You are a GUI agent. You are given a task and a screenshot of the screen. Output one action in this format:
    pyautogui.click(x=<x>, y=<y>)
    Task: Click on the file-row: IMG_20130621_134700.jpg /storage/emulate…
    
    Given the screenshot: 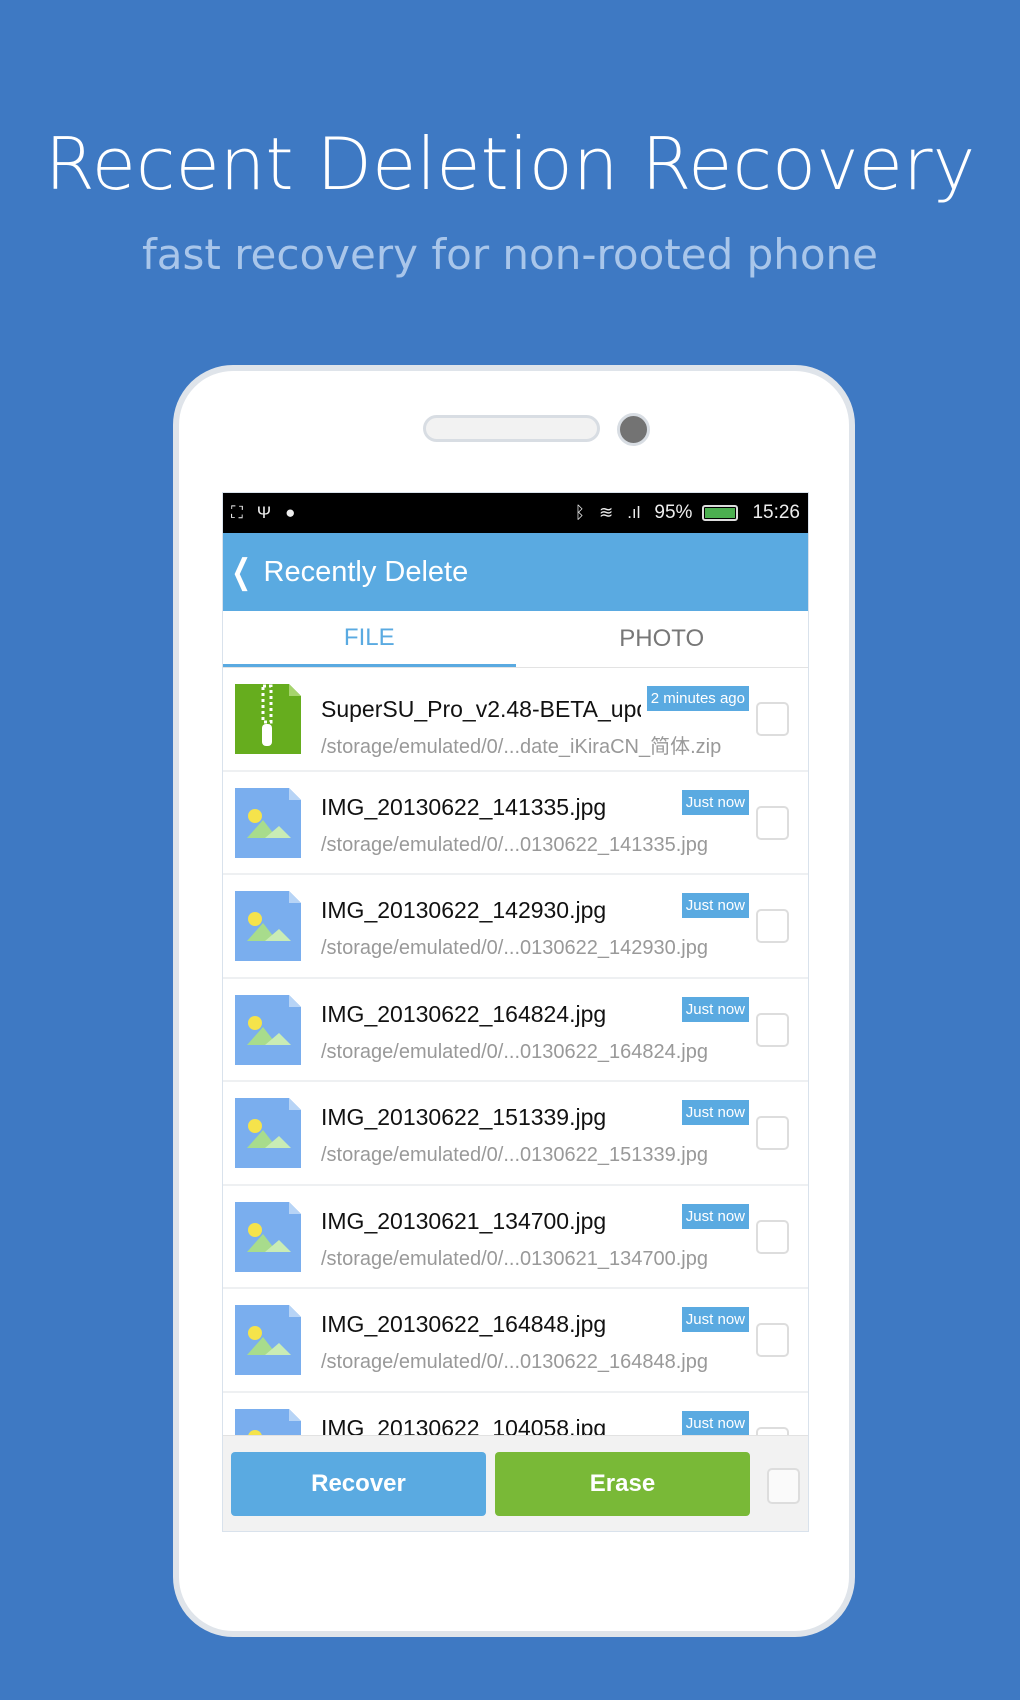 What is the action you would take?
    pyautogui.click(x=515, y=1237)
    